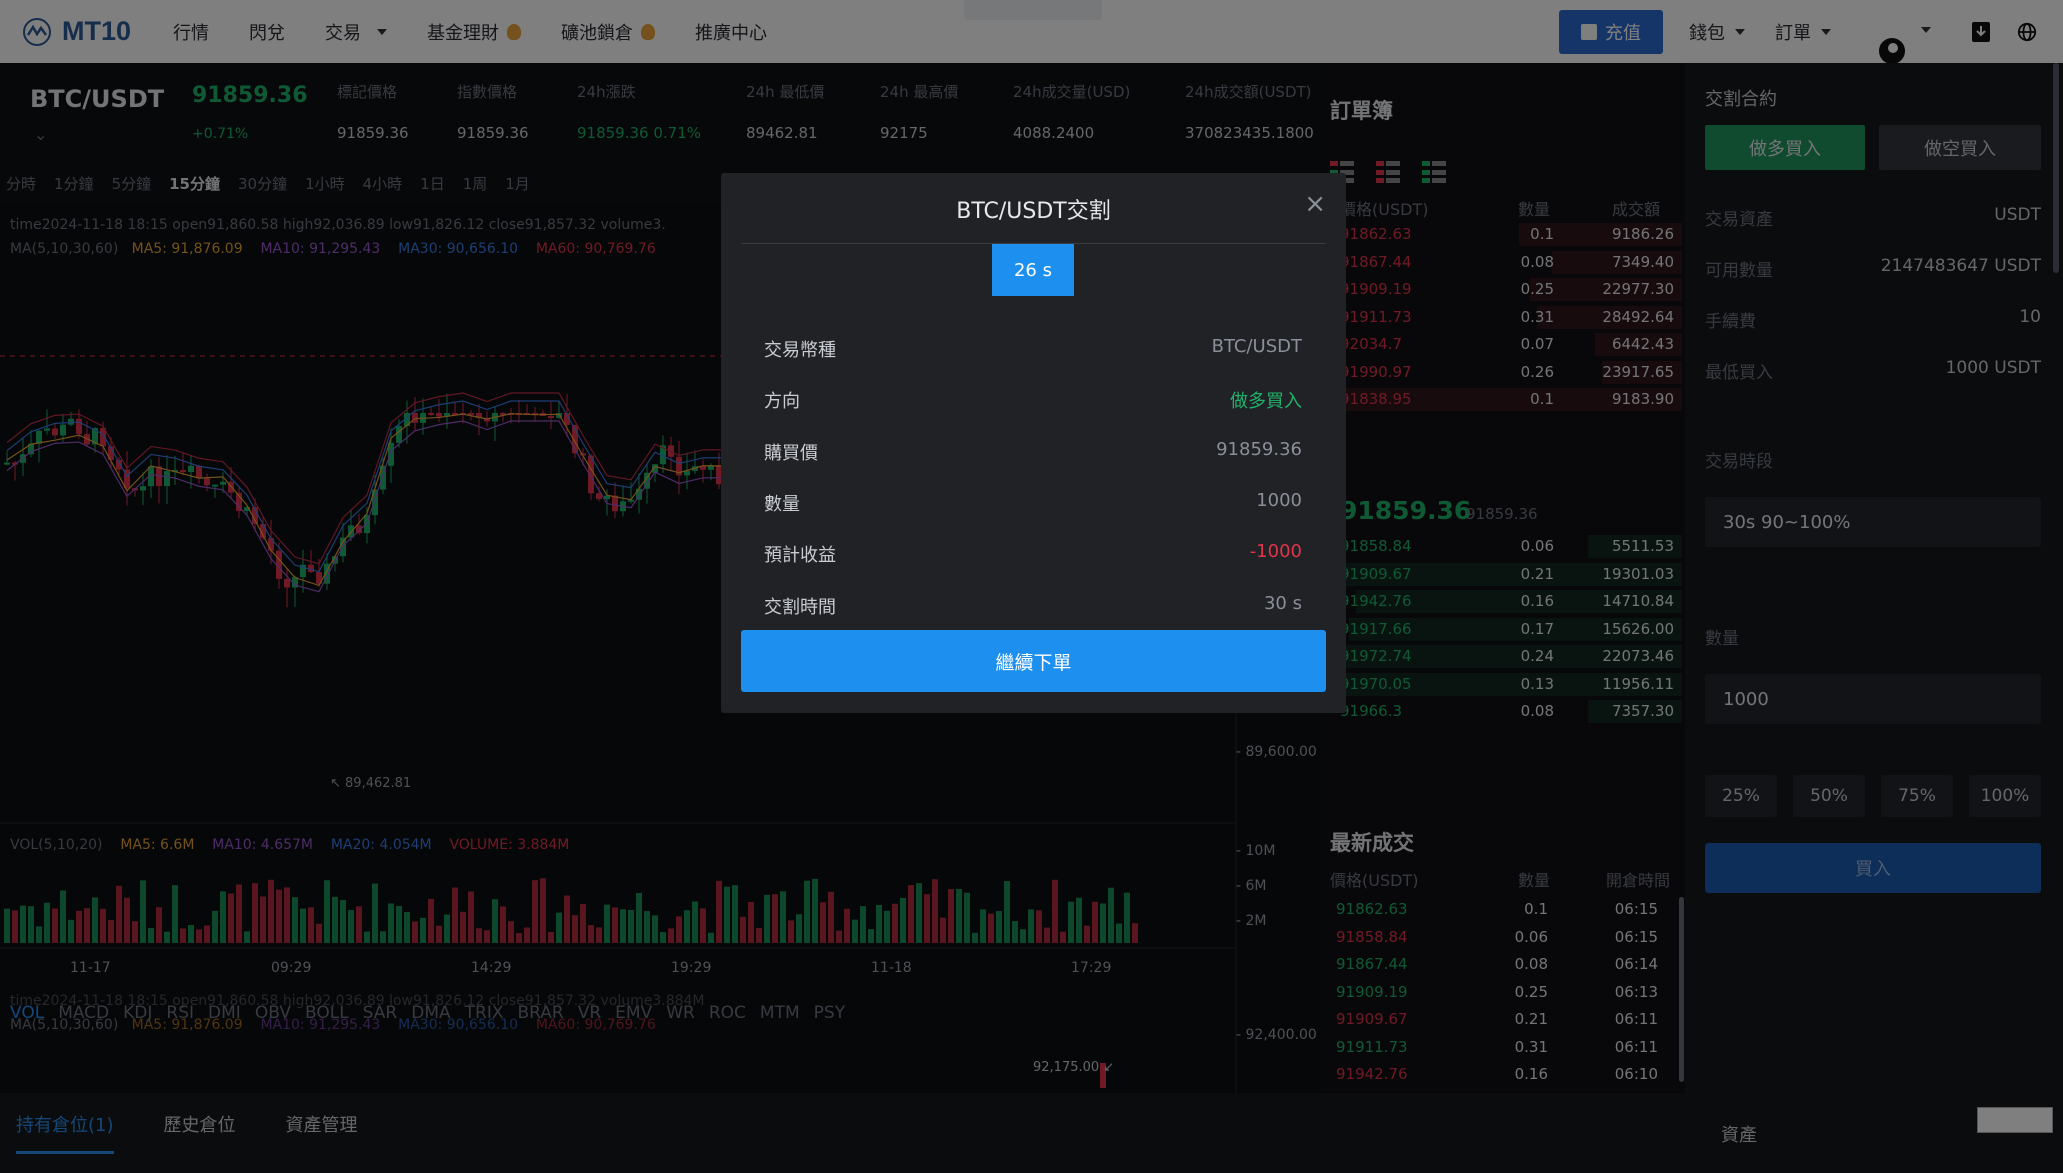 Image resolution: width=2063 pixels, height=1173 pixels. Describe the element at coordinates (1315, 204) in the screenshot. I see `close-icon: ×` at that location.